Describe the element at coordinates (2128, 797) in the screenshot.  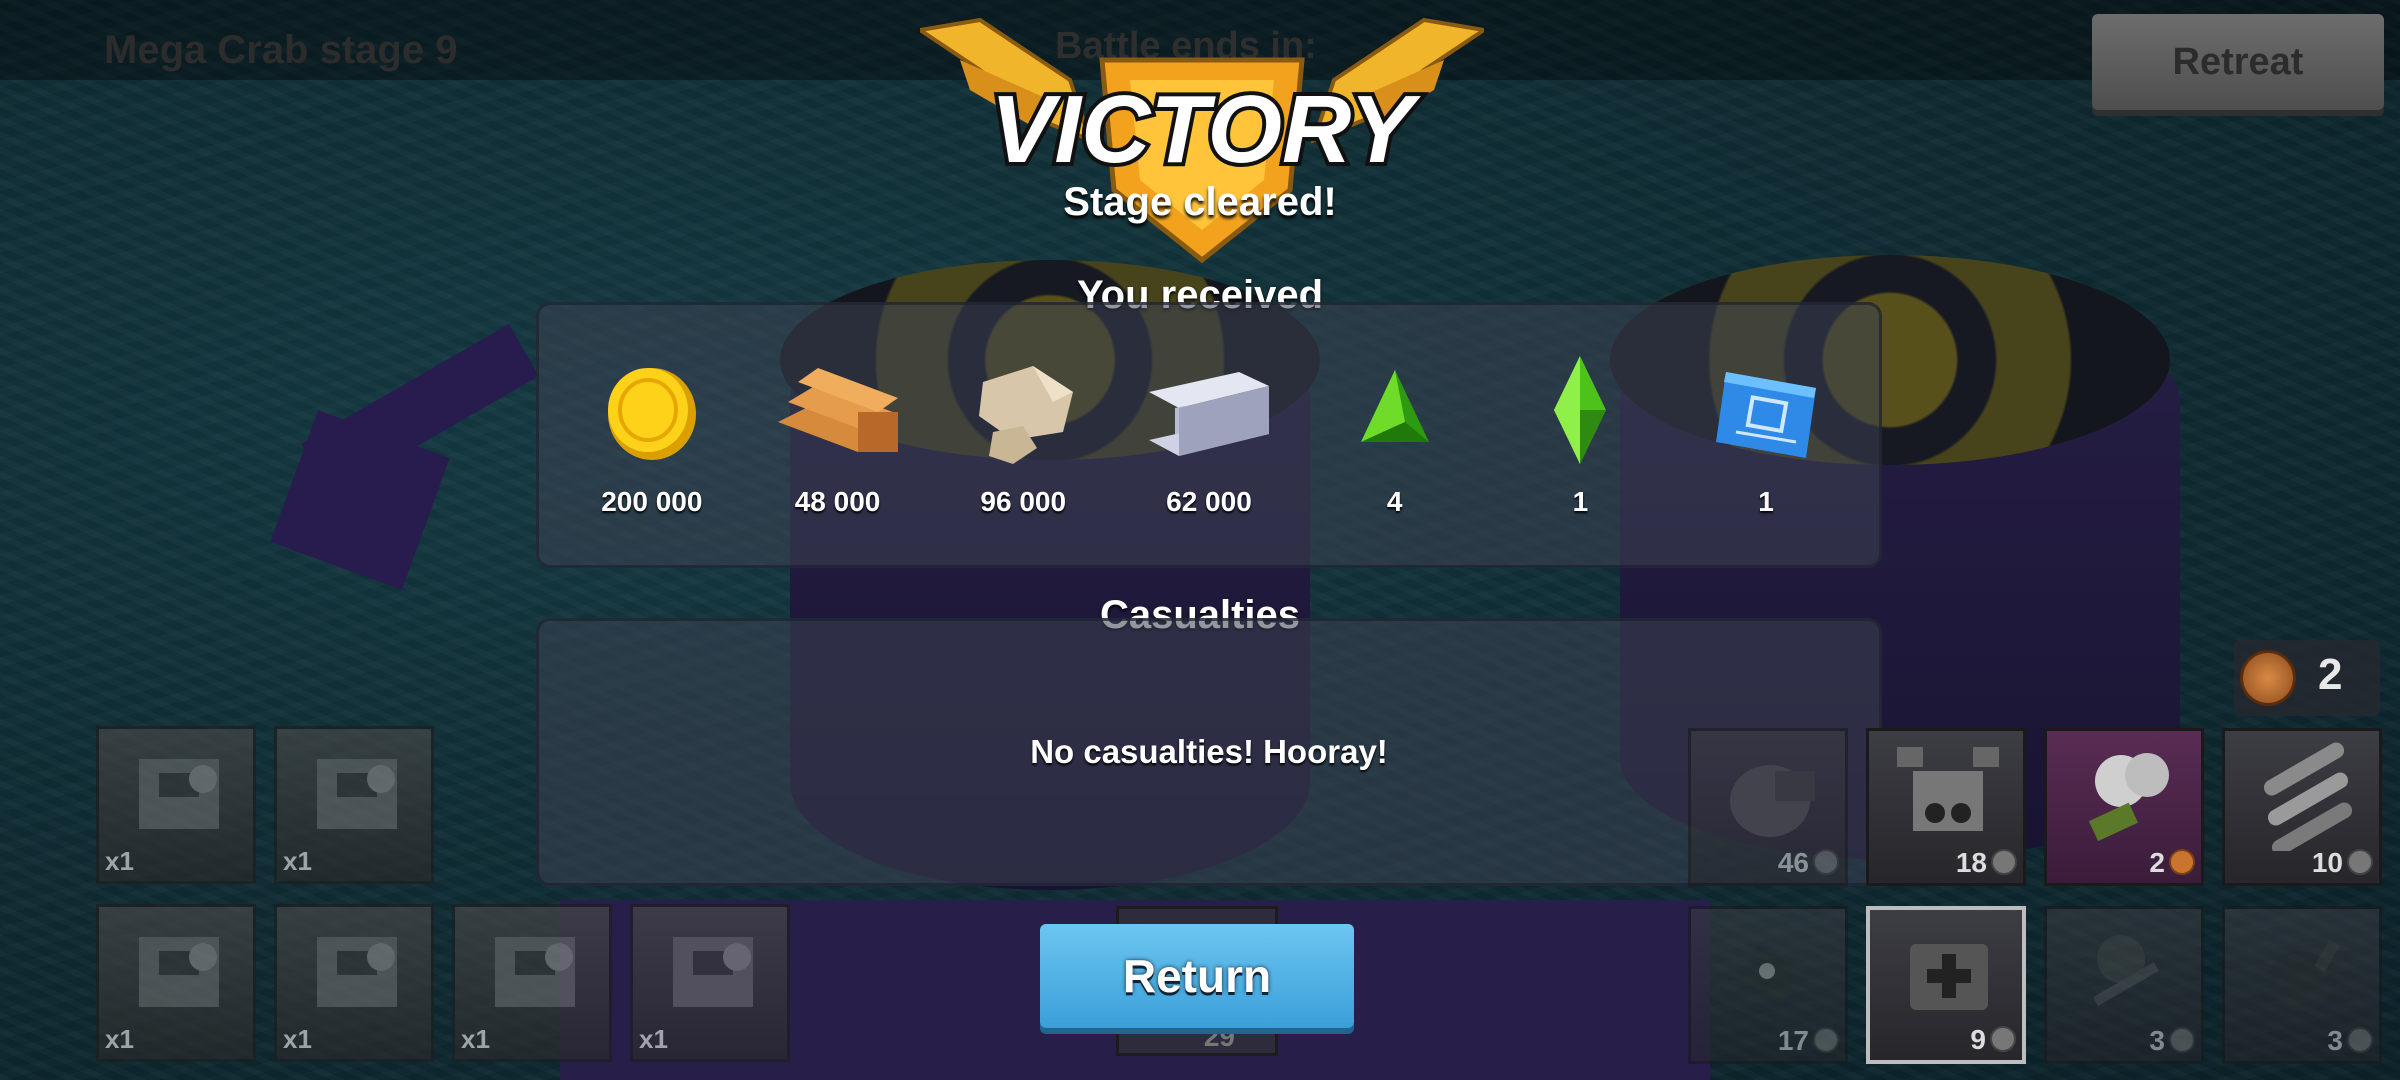
I see `smoke-tank-icon` at that location.